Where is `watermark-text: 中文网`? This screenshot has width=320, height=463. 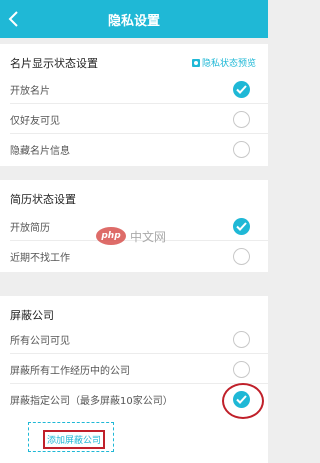 watermark-text: 中文网 is located at coordinates (148, 237).